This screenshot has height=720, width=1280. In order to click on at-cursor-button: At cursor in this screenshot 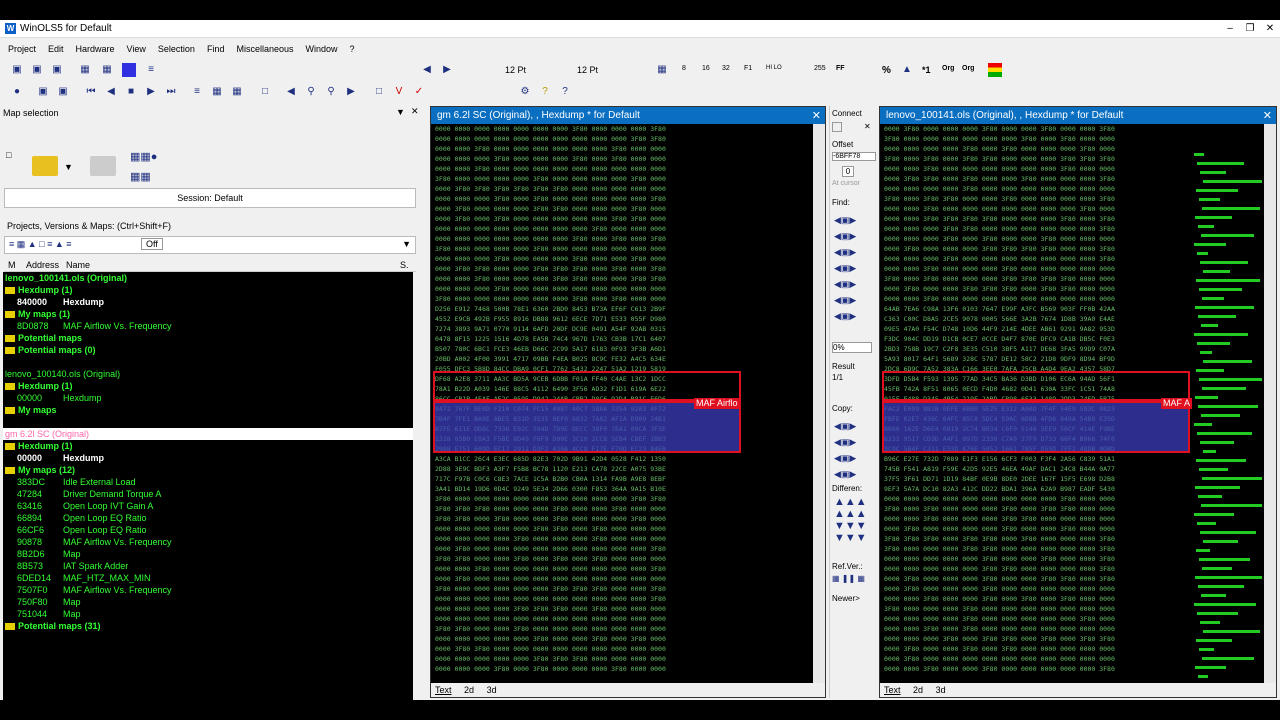, I will do `click(846, 183)`.